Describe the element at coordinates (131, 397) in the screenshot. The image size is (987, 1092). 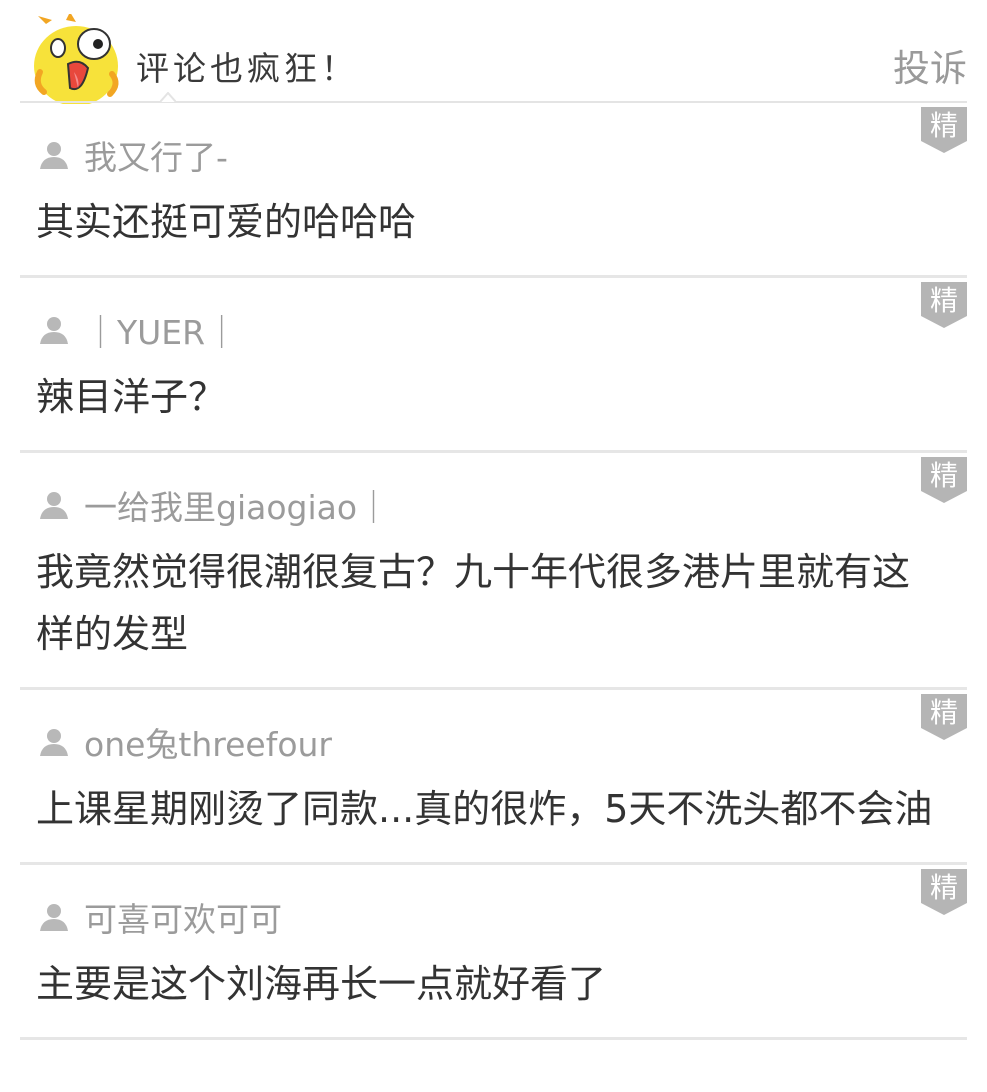
I see `comment-text: 辣目洋子？` at that location.